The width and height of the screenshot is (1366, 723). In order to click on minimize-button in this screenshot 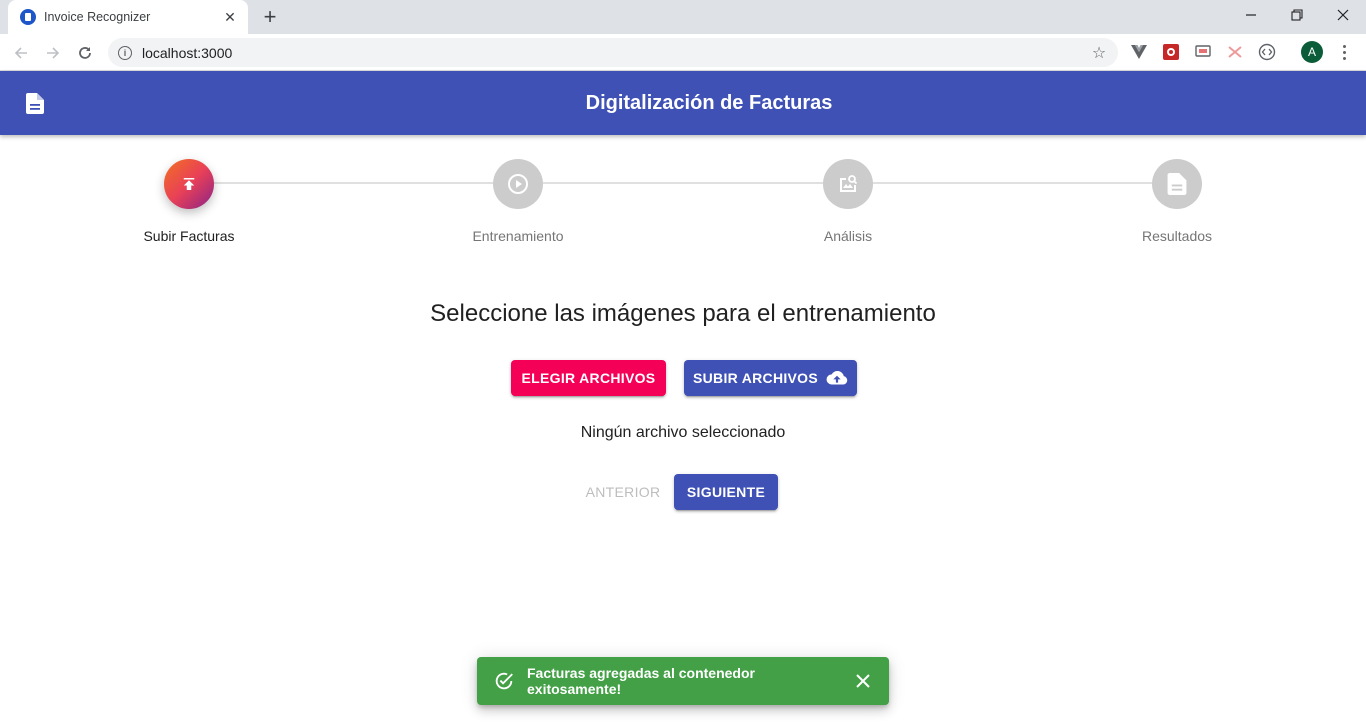, I will do `click(1251, 15)`.